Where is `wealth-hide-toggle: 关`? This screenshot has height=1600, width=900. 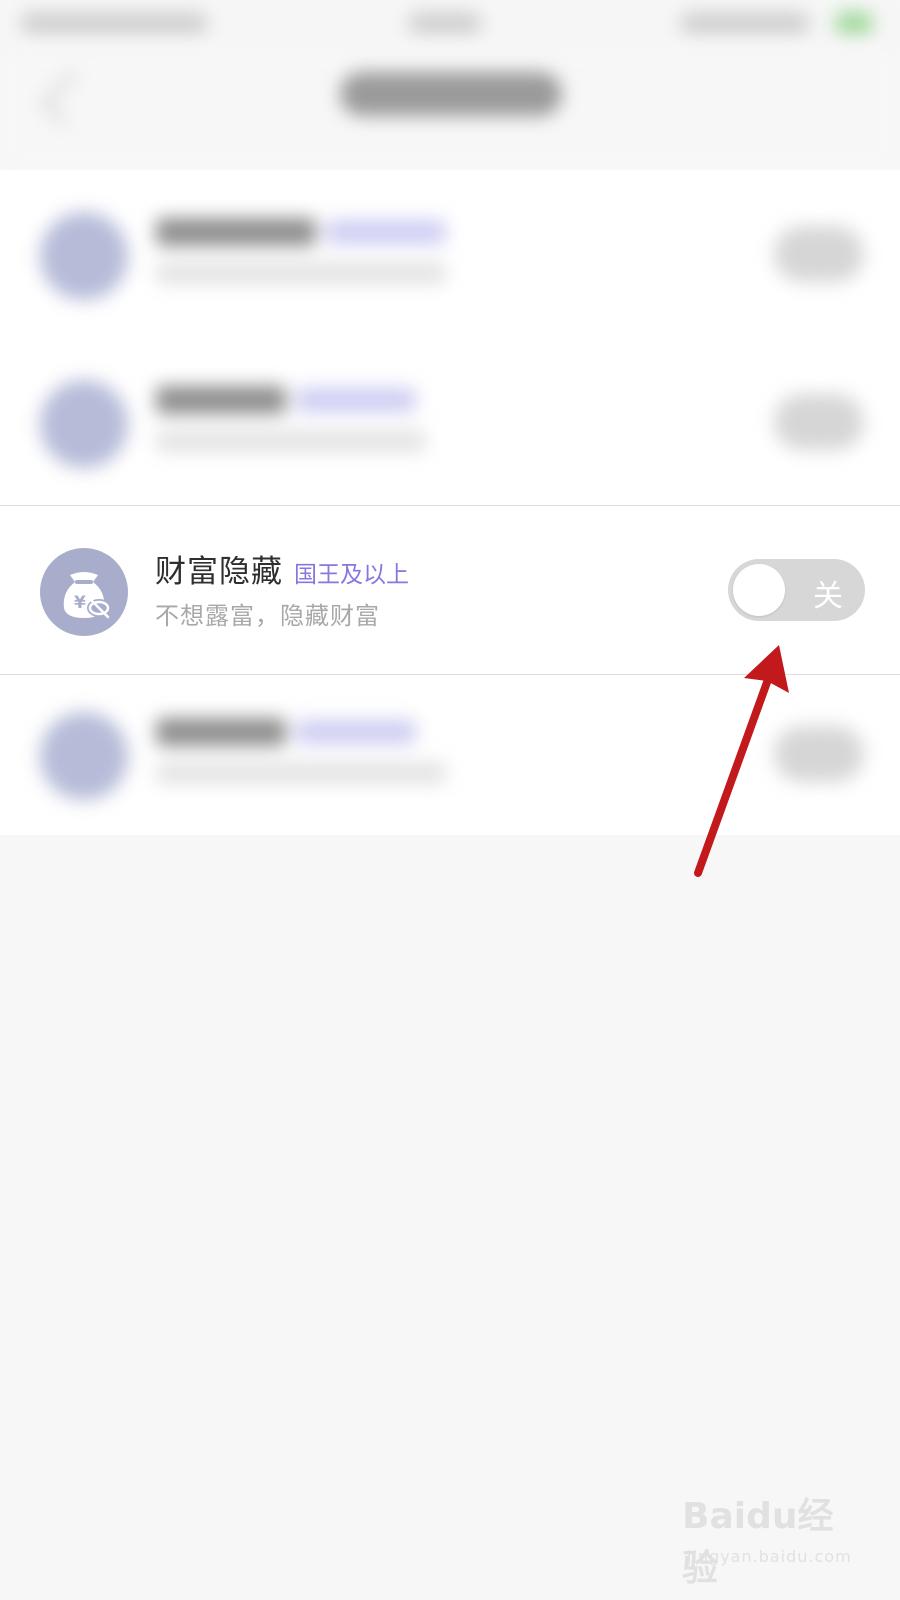 wealth-hide-toggle: 关 is located at coordinates (796, 590).